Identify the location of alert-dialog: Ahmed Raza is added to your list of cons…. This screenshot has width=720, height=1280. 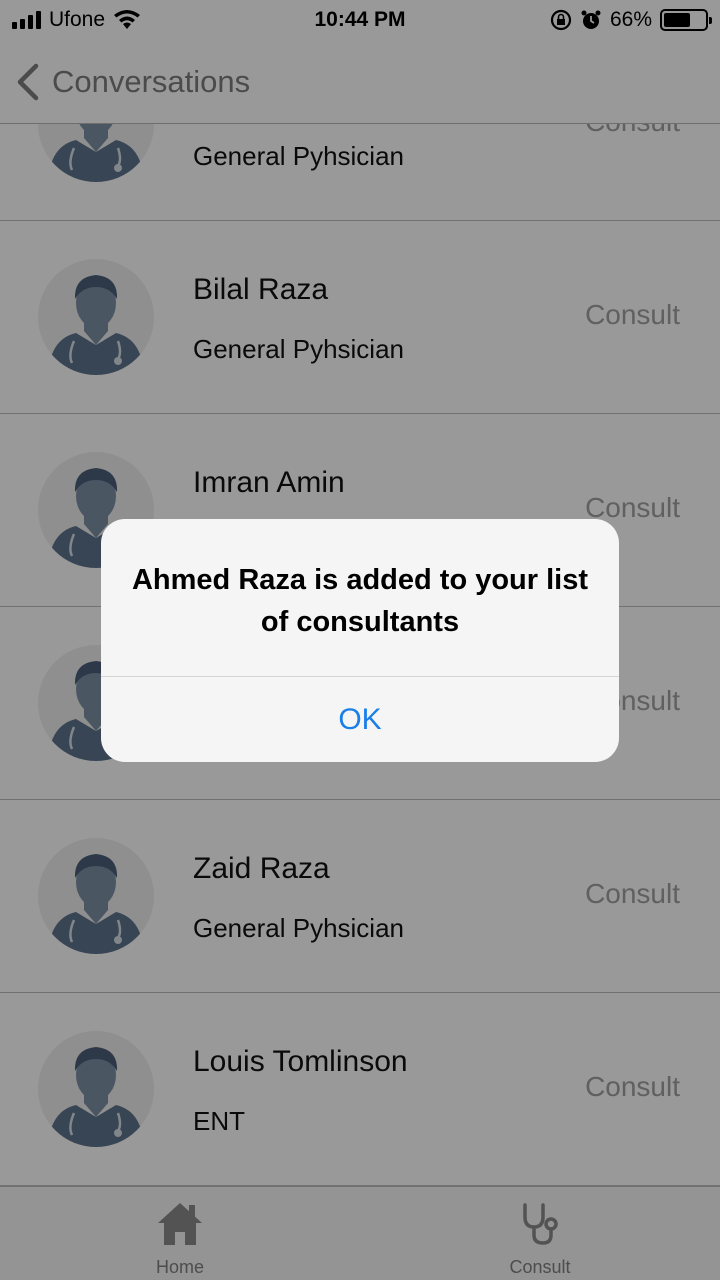
(360, 640).